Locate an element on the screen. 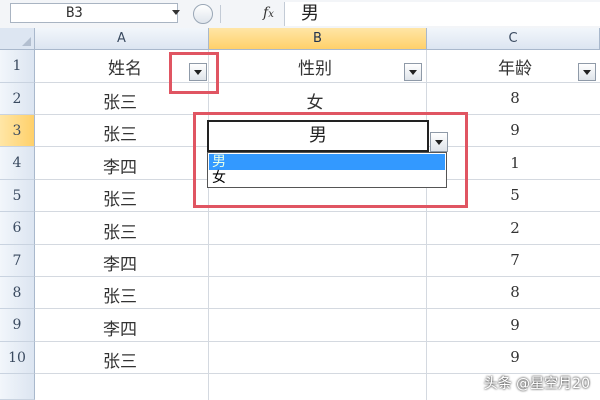  row-header-4: 4 is located at coordinates (17, 163).